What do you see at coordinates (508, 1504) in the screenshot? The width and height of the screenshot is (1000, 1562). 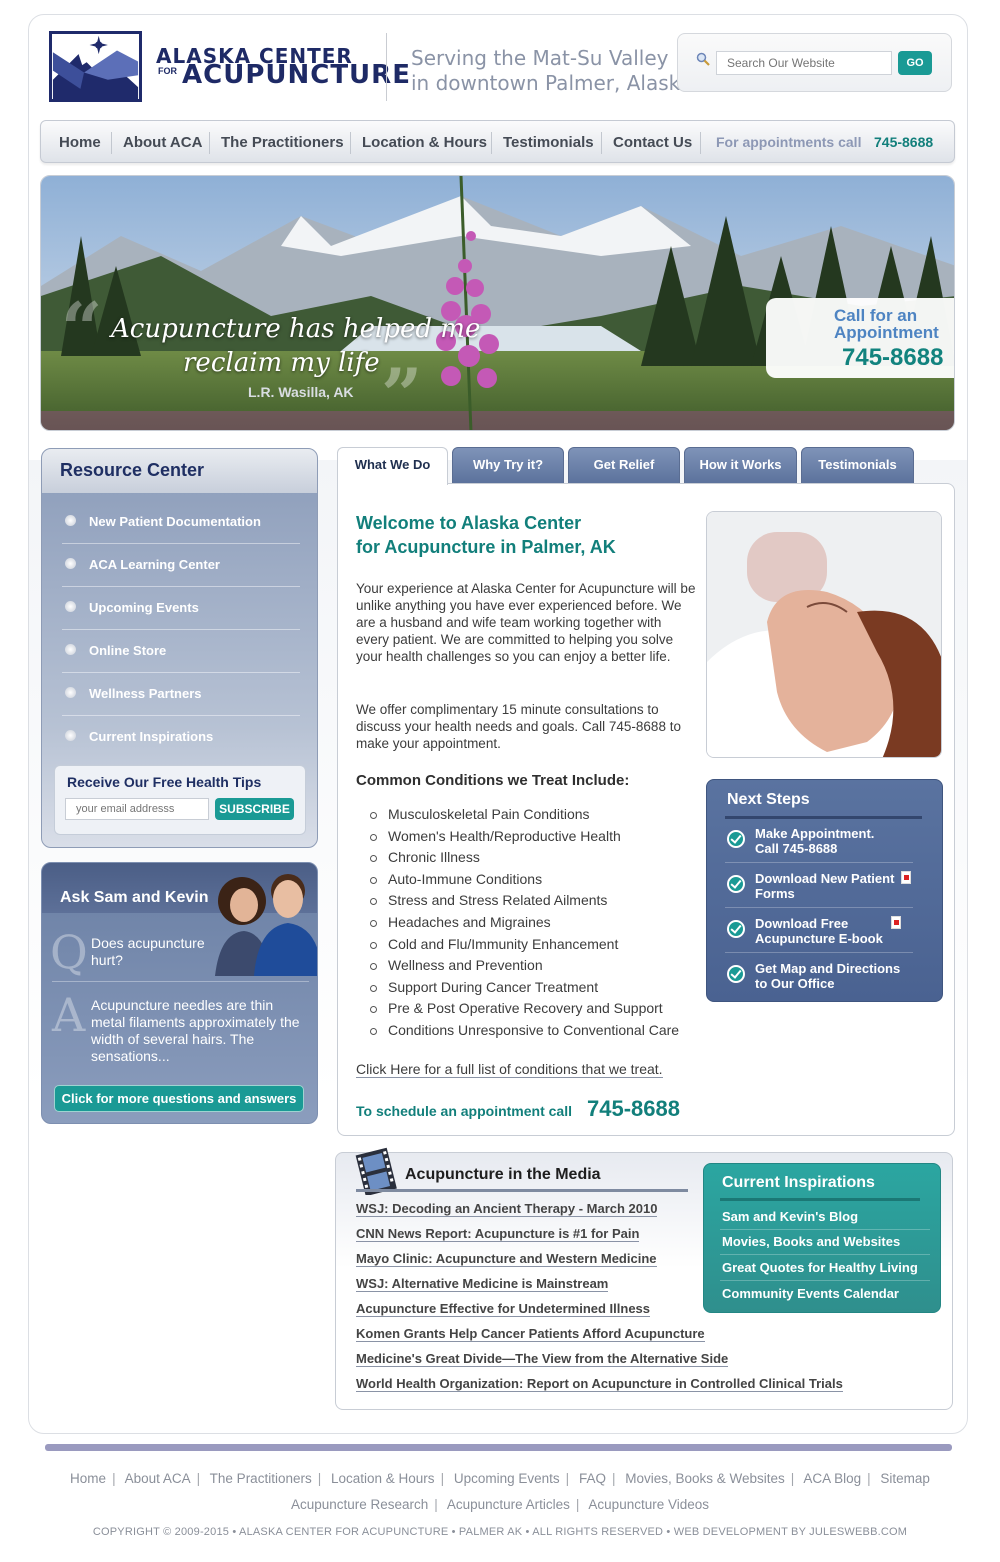 I see `footer-link-articles: Acupuncture Articles` at bounding box center [508, 1504].